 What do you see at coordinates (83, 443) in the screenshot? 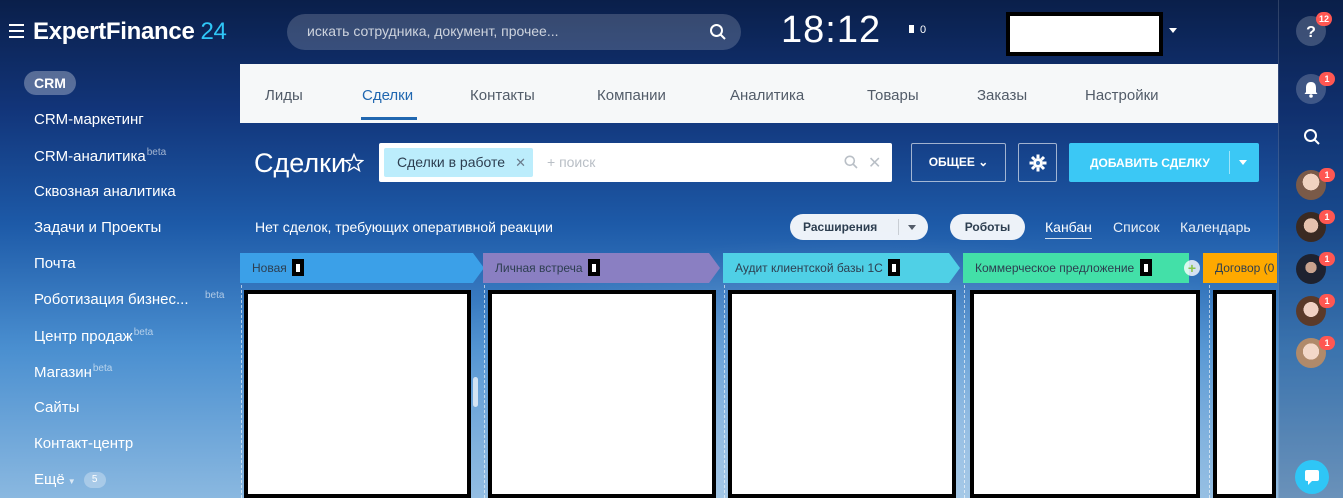
I see `sidebar-item-contact-center: Контакт-центр` at bounding box center [83, 443].